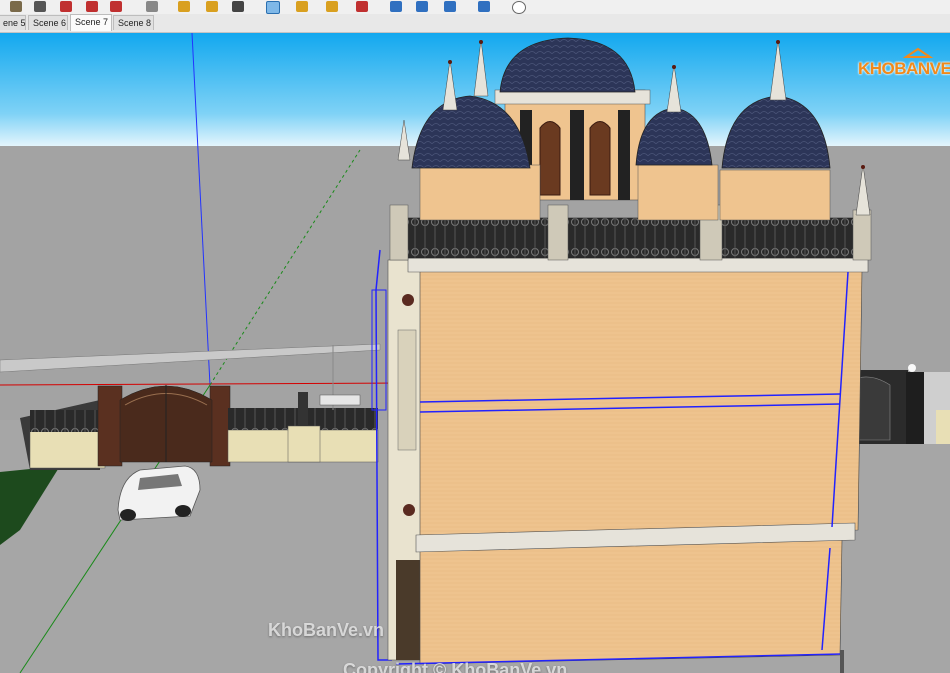 Image resolution: width=950 pixels, height=673 pixels. I want to click on scene-tabs: ene 5 Scene 6 Scene 7 Scene 8, so click(475, 23).